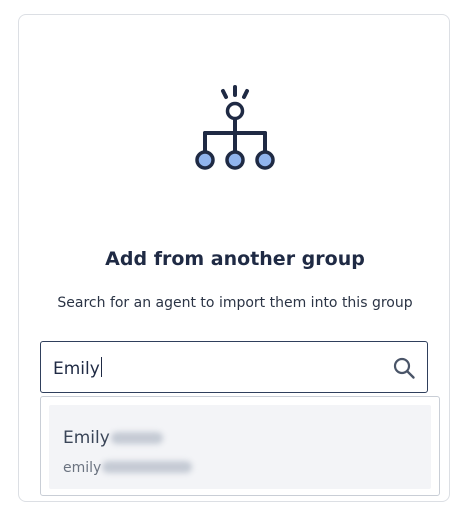 This screenshot has width=472, height=520. What do you see at coordinates (404, 368) in the screenshot?
I see `search-icon` at bounding box center [404, 368].